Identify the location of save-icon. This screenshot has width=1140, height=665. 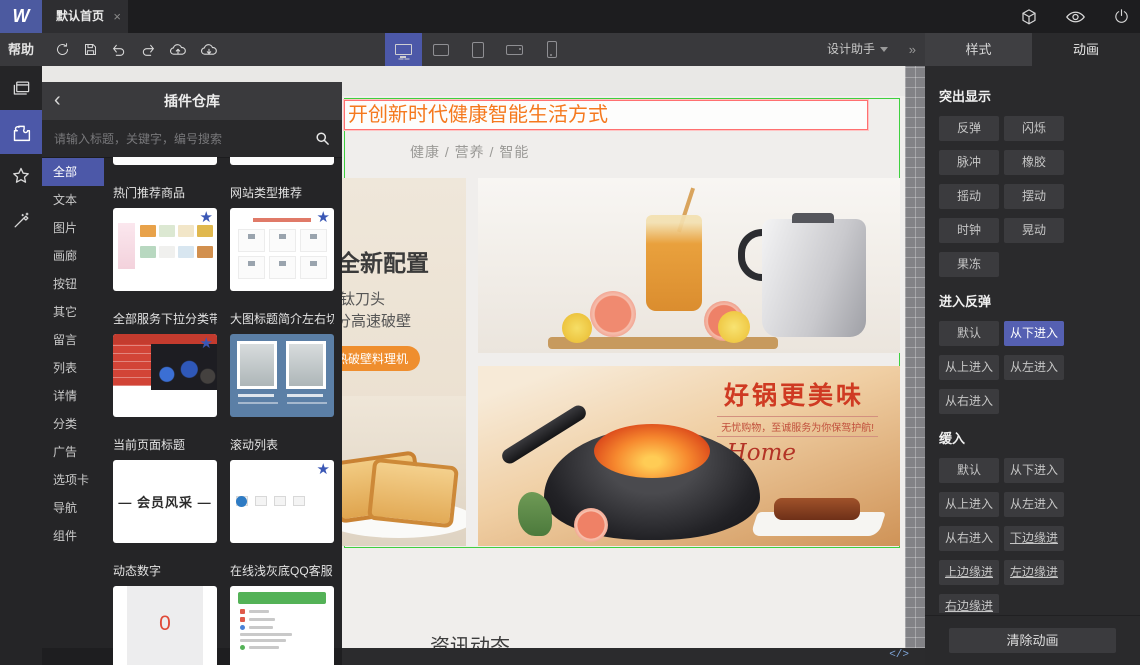
(90, 49).